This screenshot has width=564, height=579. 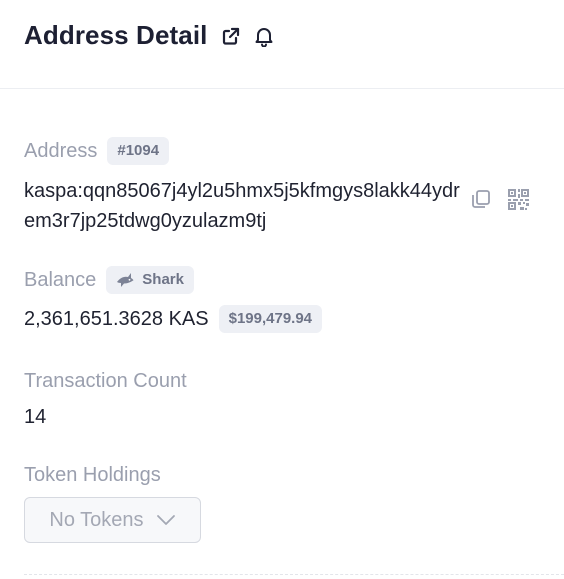 I want to click on balance-amount: 2,361,651.3628 KAS, so click(x=116, y=318).